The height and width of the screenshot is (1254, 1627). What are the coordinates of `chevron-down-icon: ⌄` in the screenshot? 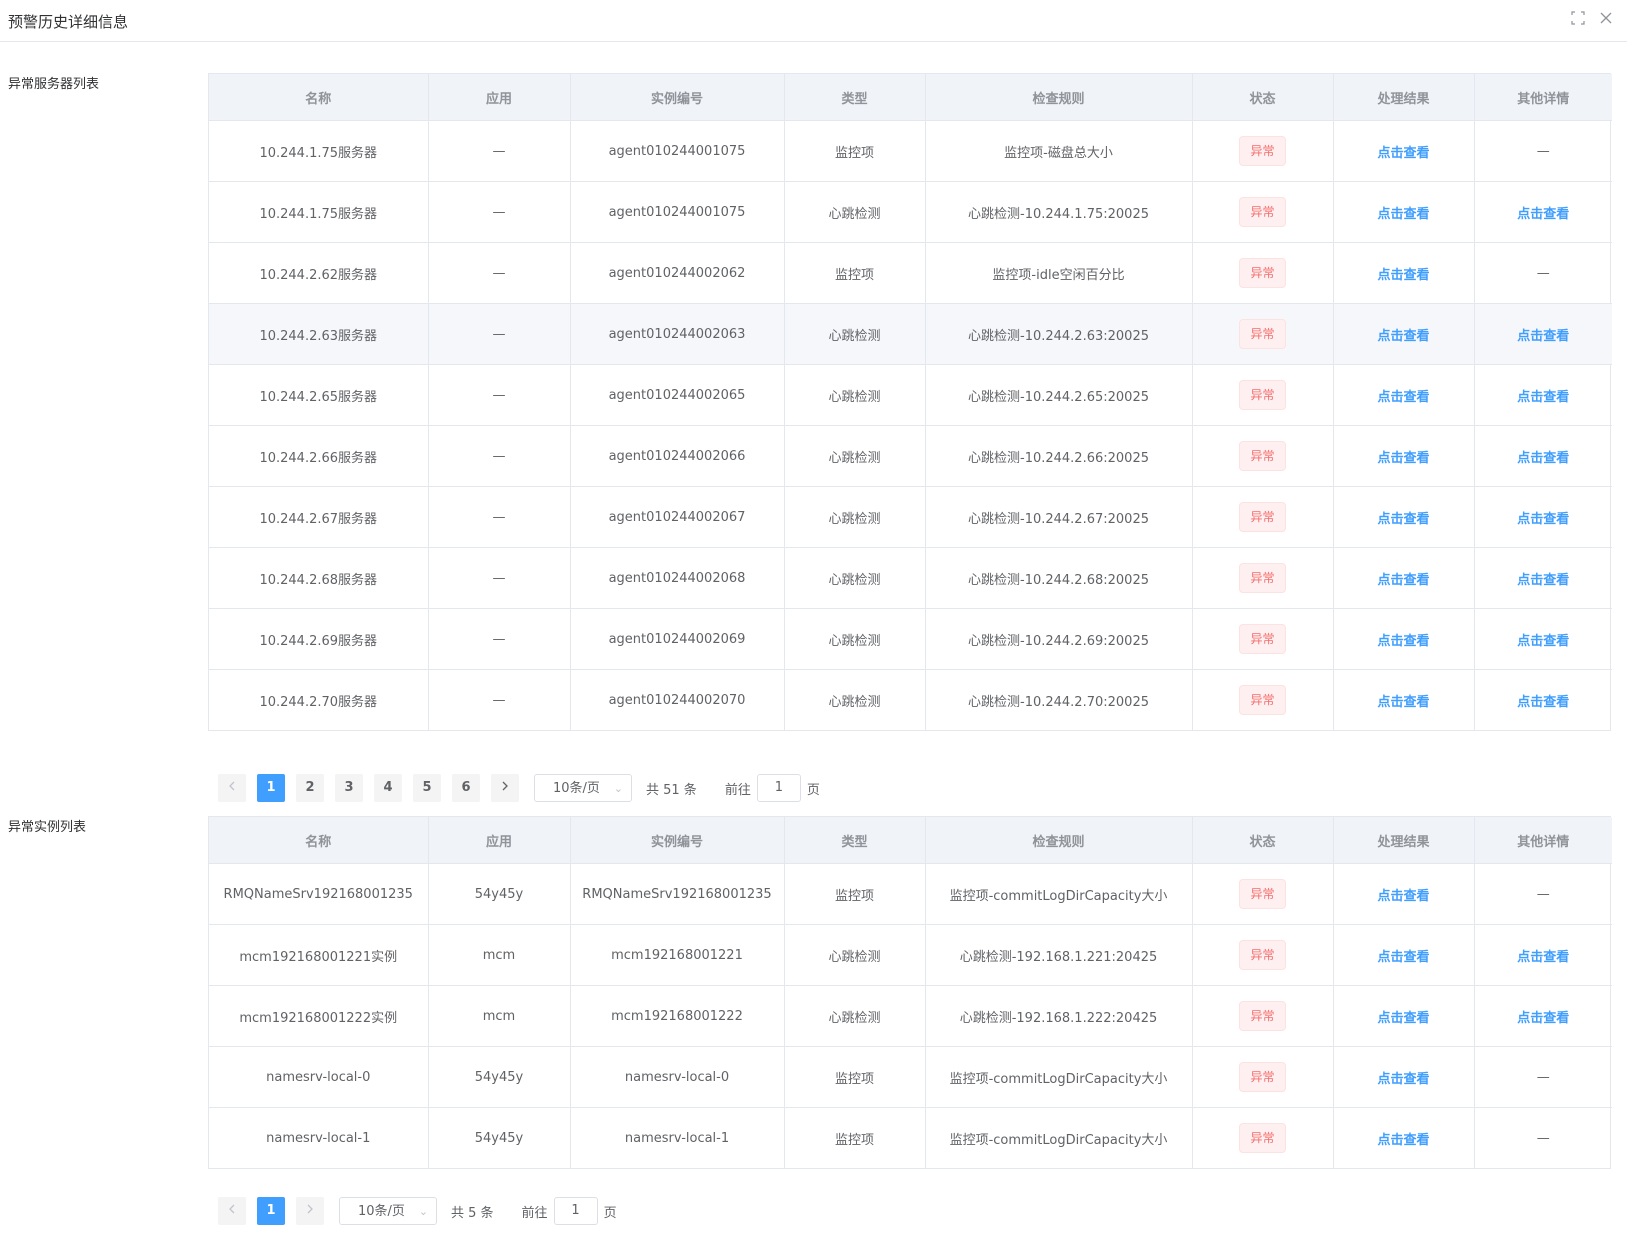 It's located at (618, 788).